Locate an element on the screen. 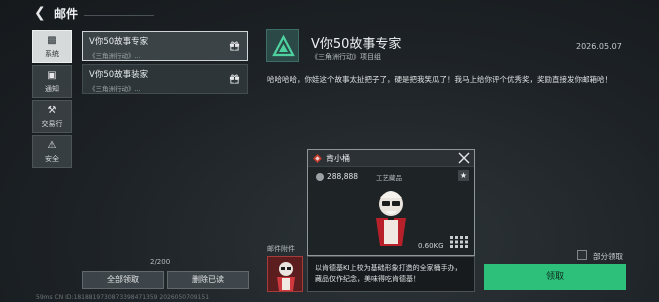 The width and height of the screenshot is (659, 302). rarity-diamond-icon is located at coordinates (317, 158).